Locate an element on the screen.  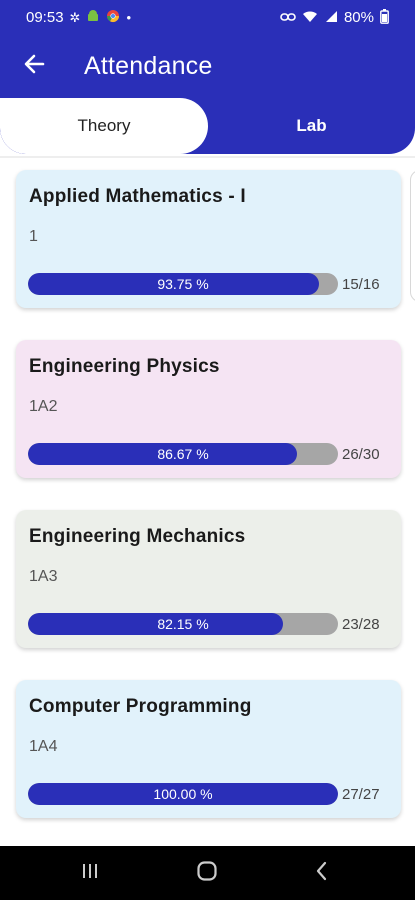
subject-title: Engineering Physics is located at coordinates (124, 366).